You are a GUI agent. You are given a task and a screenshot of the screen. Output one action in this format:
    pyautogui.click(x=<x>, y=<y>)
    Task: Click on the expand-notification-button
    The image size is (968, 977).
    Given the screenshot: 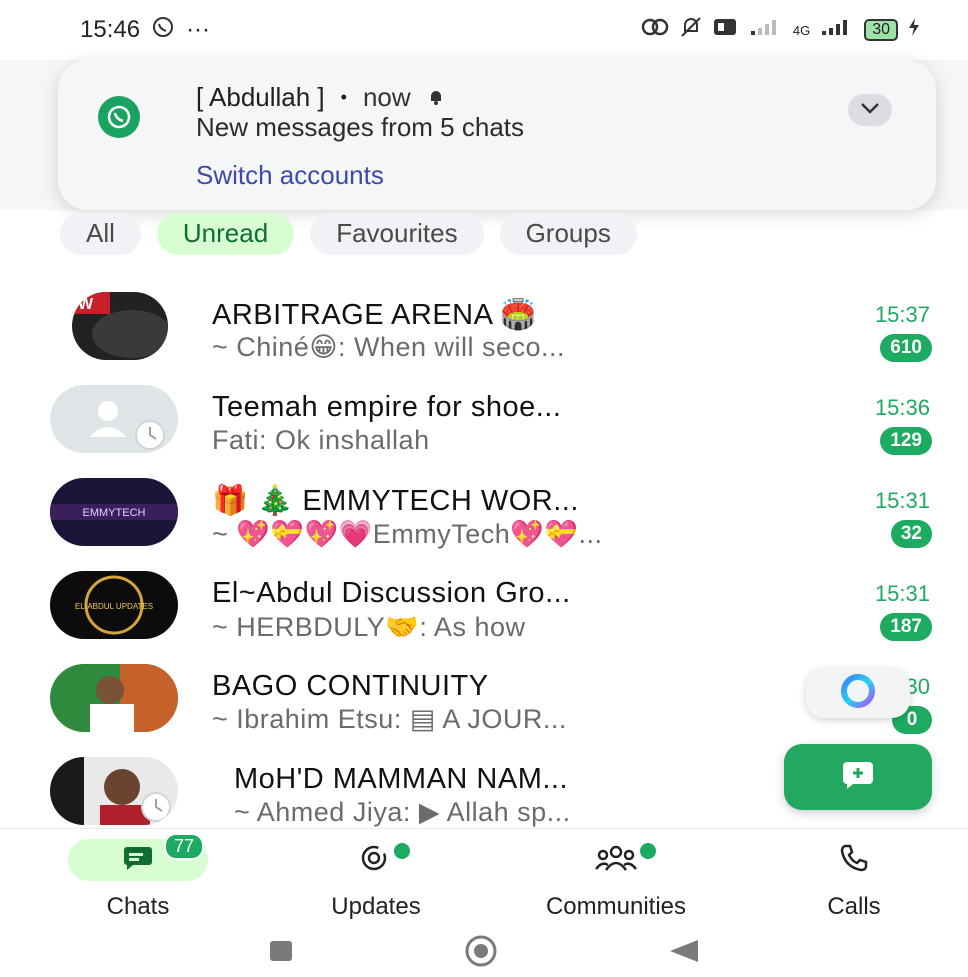 What is the action you would take?
    pyautogui.click(x=870, y=110)
    